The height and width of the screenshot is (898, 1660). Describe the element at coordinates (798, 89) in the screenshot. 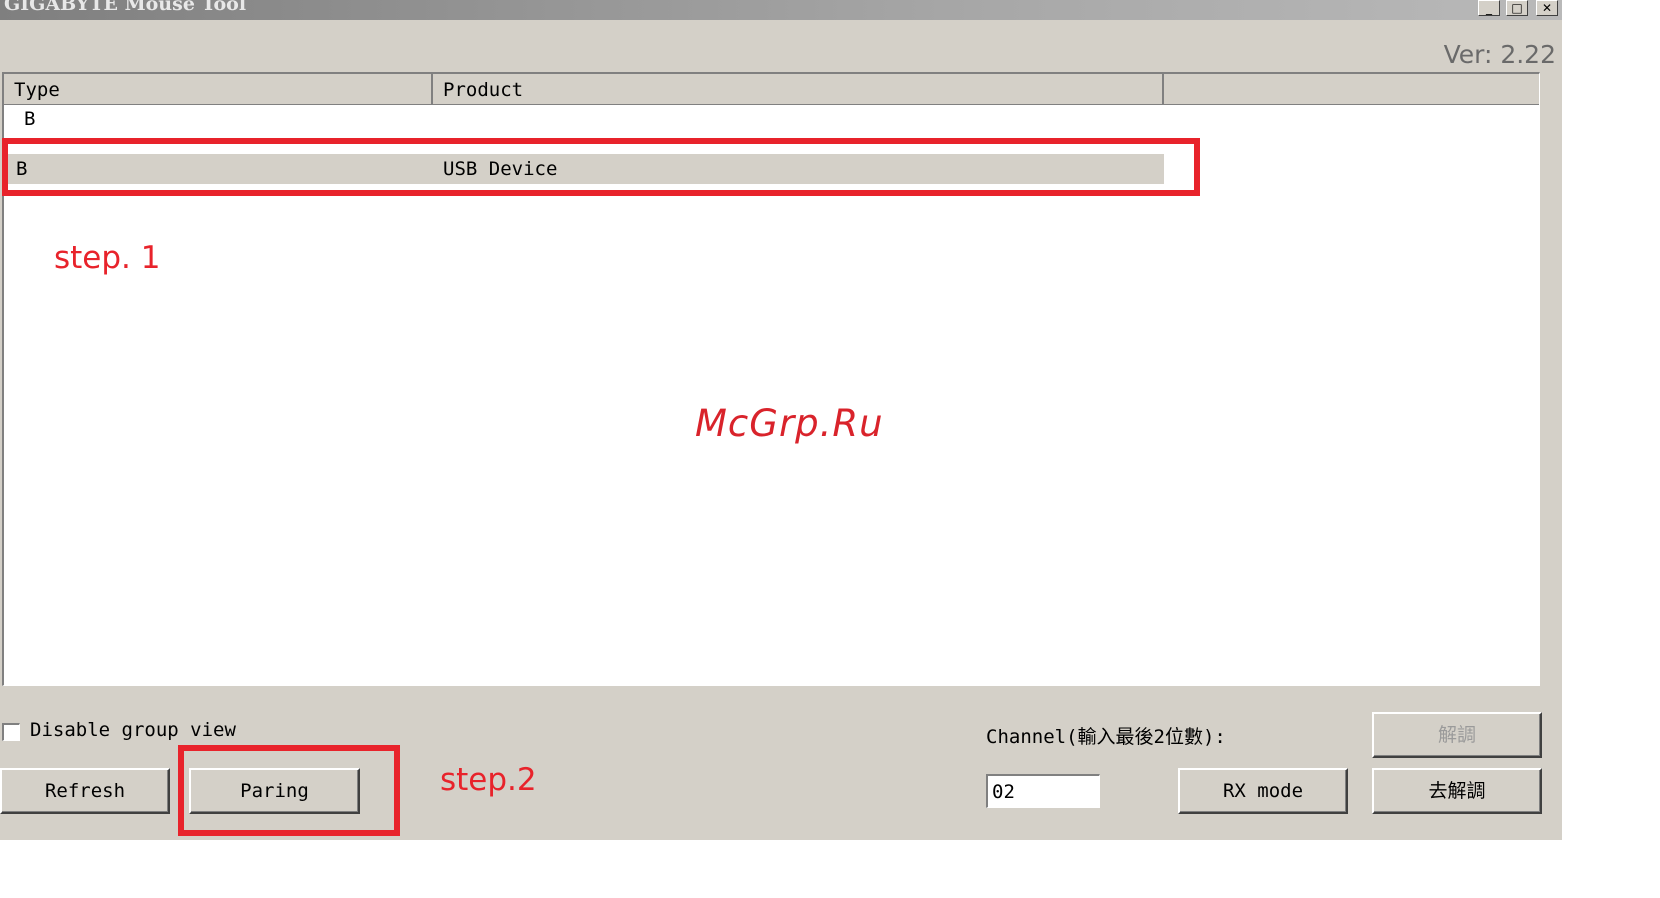

I see `column-product: Product` at that location.